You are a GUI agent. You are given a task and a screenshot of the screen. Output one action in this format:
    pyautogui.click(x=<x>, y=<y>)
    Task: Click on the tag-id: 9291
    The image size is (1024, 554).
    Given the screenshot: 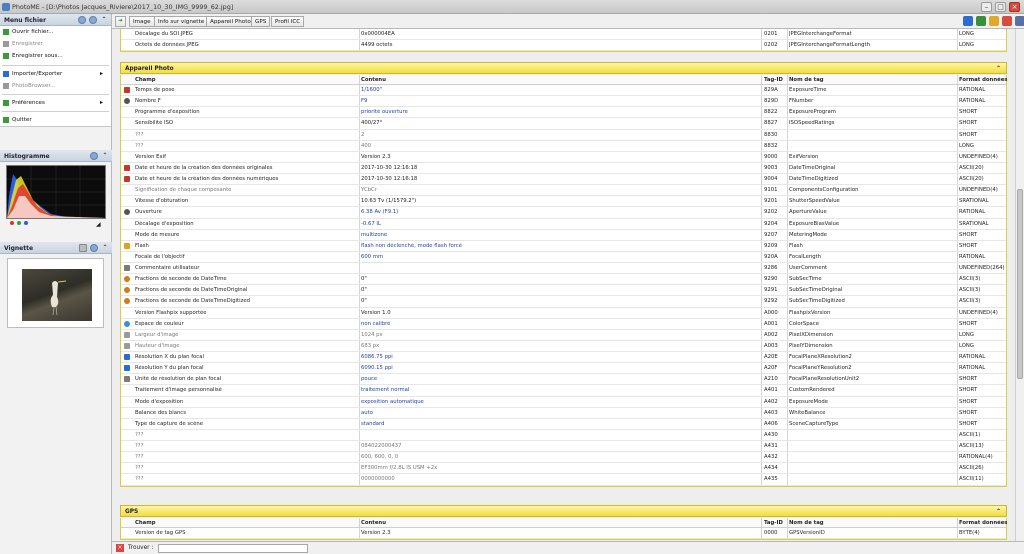 What is the action you would take?
    pyautogui.click(x=771, y=290)
    